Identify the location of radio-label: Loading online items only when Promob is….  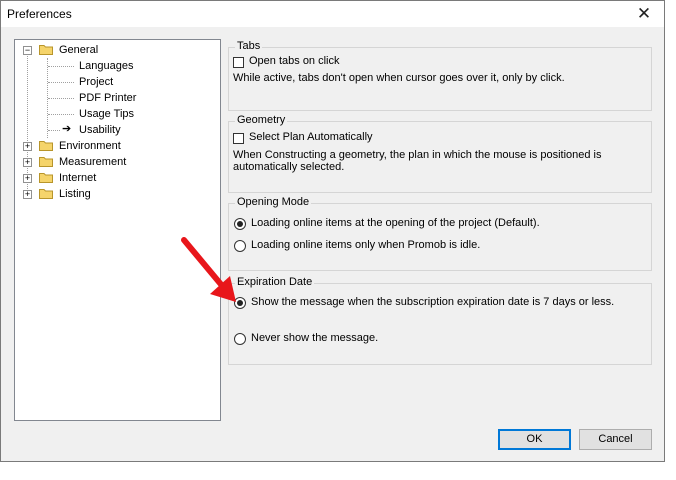
(365, 245).